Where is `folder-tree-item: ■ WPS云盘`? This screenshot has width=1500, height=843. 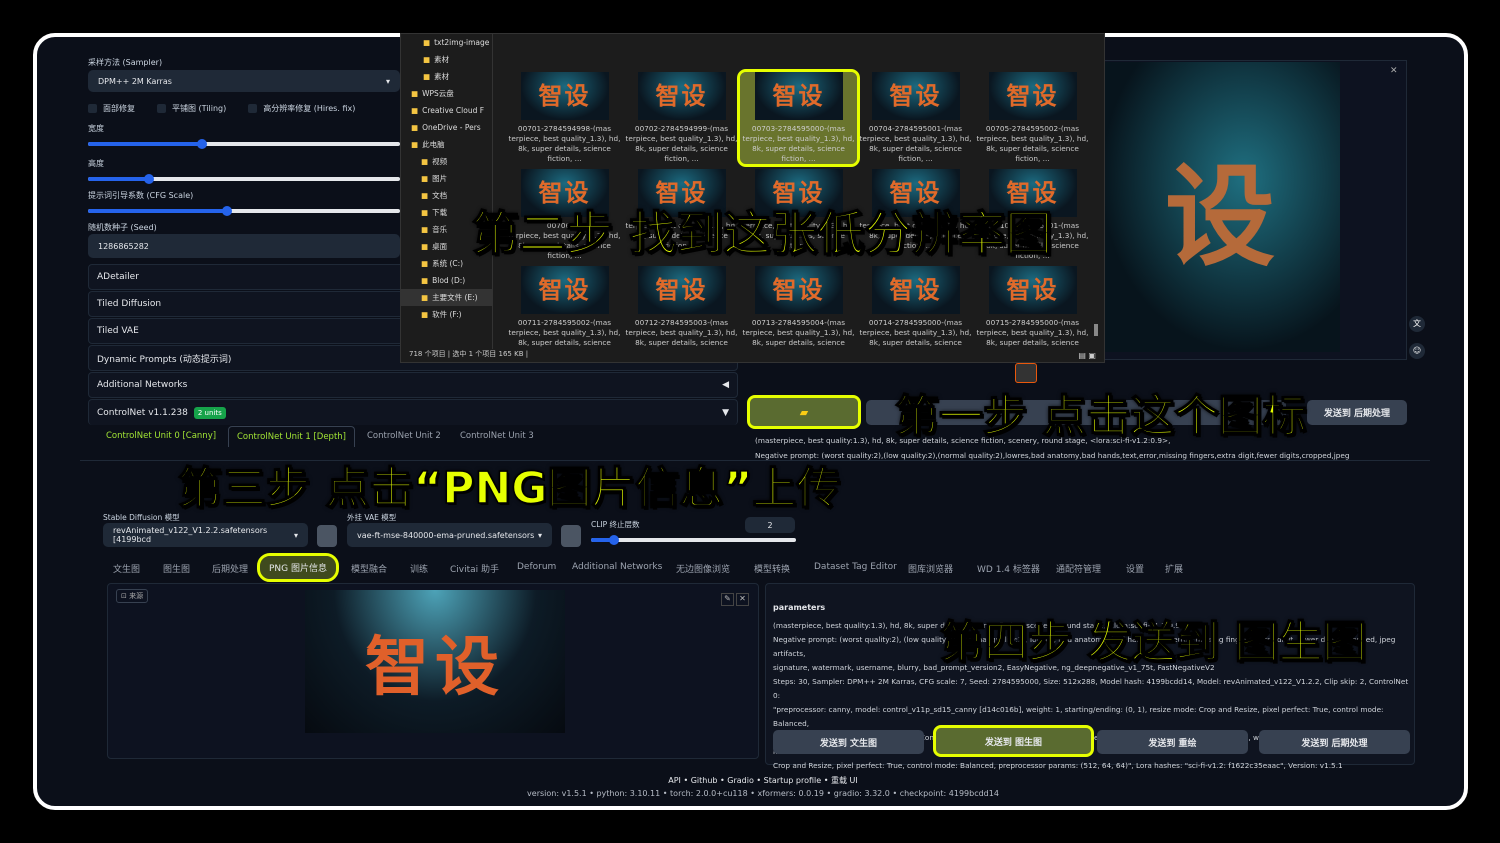 folder-tree-item: ■ WPS云盘 is located at coordinates (446, 93).